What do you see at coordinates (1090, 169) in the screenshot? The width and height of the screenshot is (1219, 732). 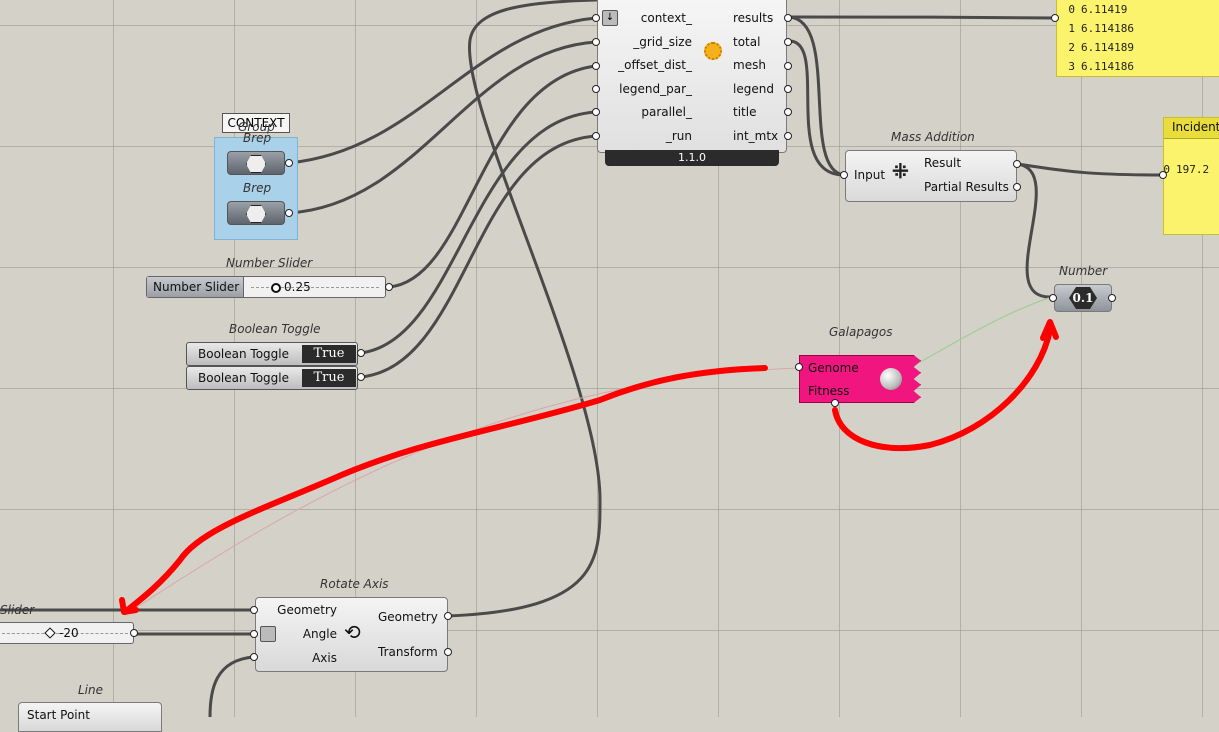 I see `wire-result-incident` at bounding box center [1090, 169].